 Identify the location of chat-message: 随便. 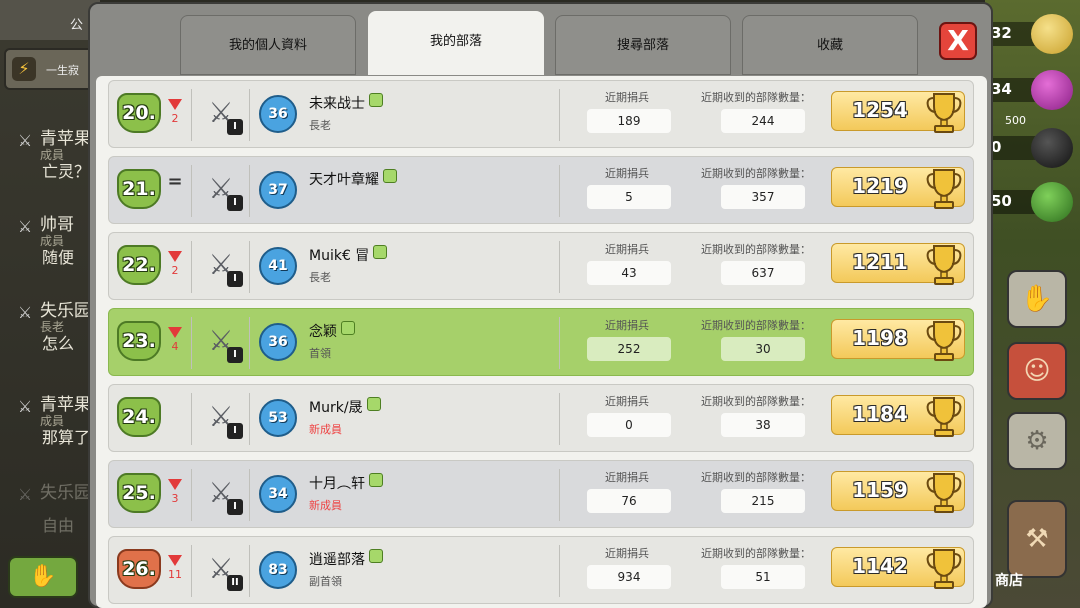
(58, 257).